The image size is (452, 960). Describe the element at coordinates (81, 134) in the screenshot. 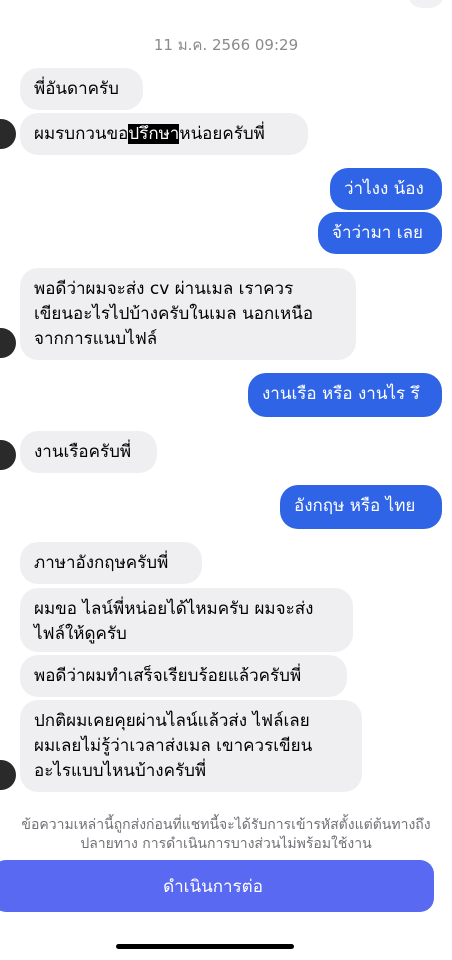

I see `message-text-part: ผมรบกวนขอ` at that location.